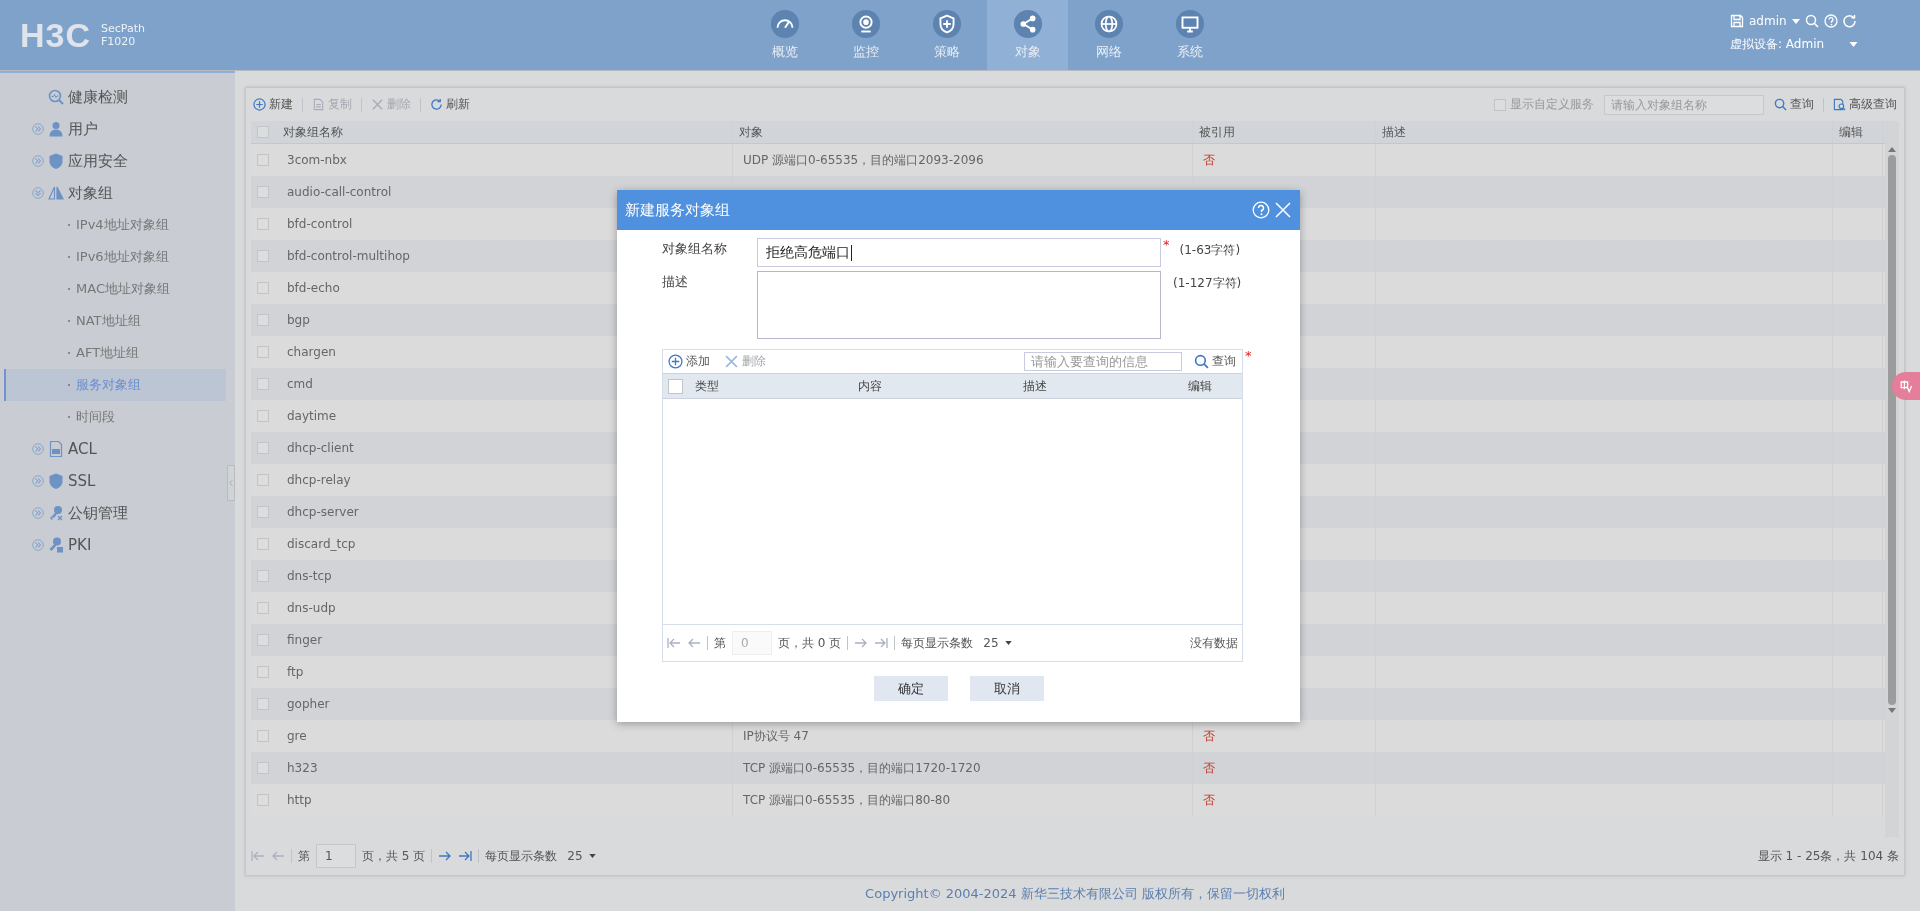  Describe the element at coordinates (1214, 643) in the screenshot. I see `record-summary: 没有数据` at that location.